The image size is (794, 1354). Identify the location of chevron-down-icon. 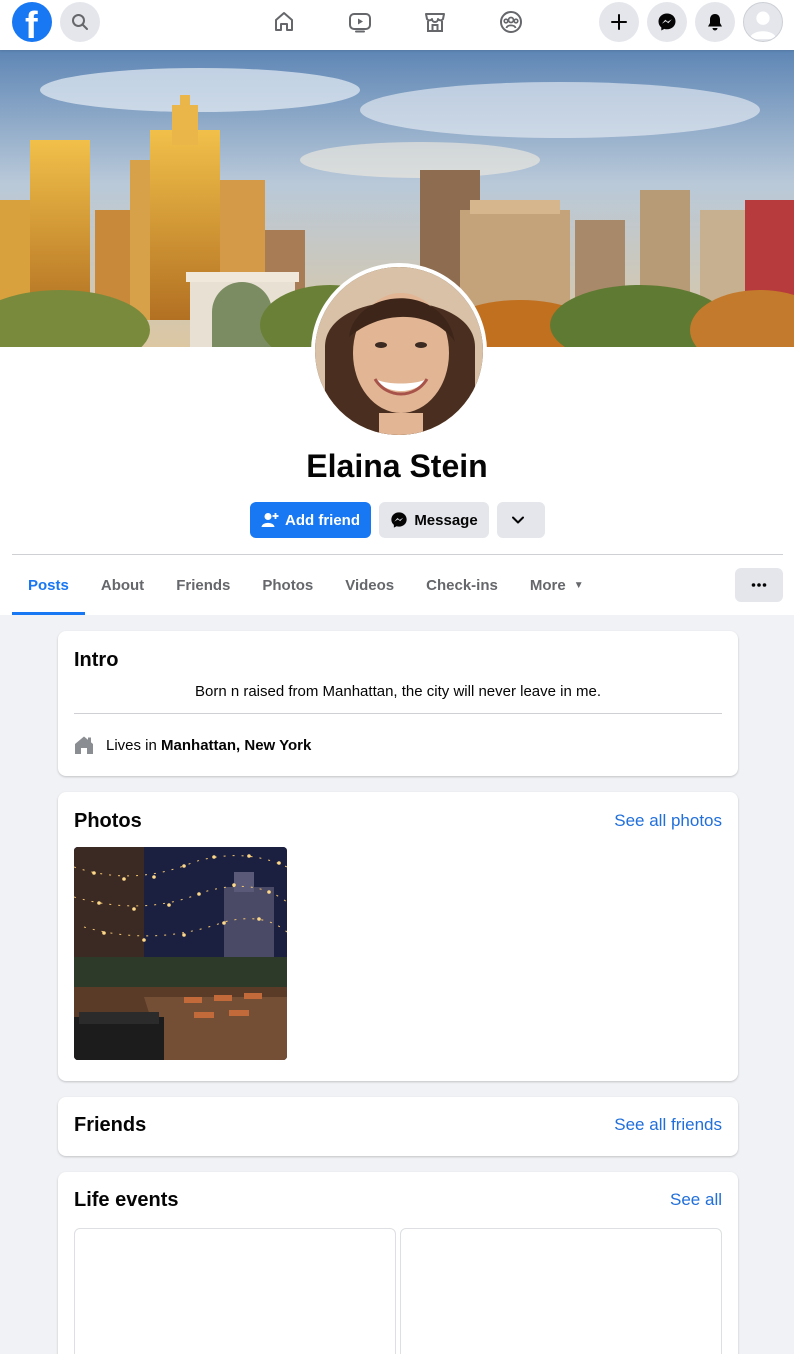
(518, 520).